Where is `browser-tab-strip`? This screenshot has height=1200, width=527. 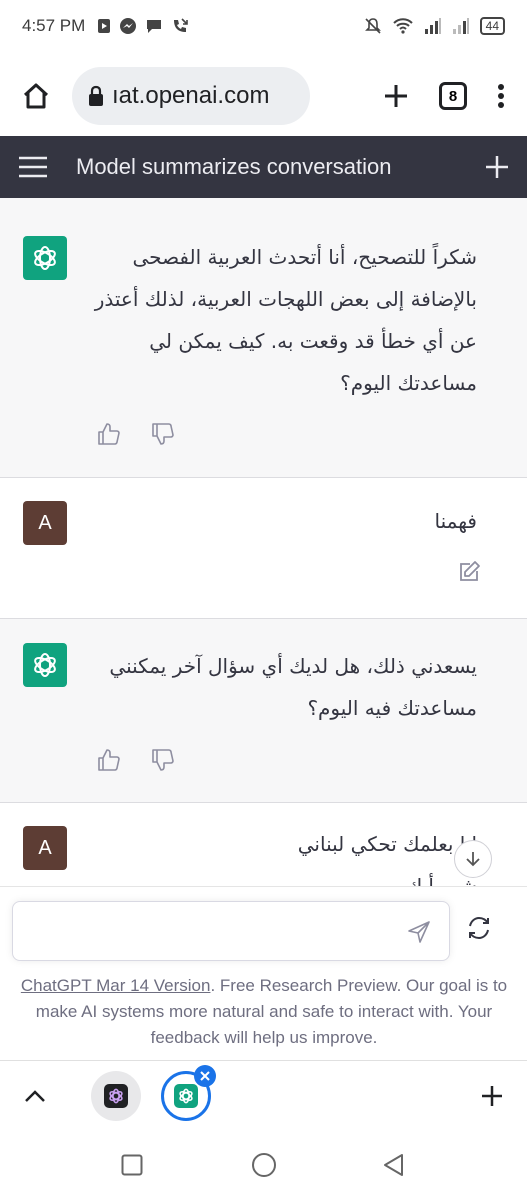 browser-tab-strip is located at coordinates (263, 1095).